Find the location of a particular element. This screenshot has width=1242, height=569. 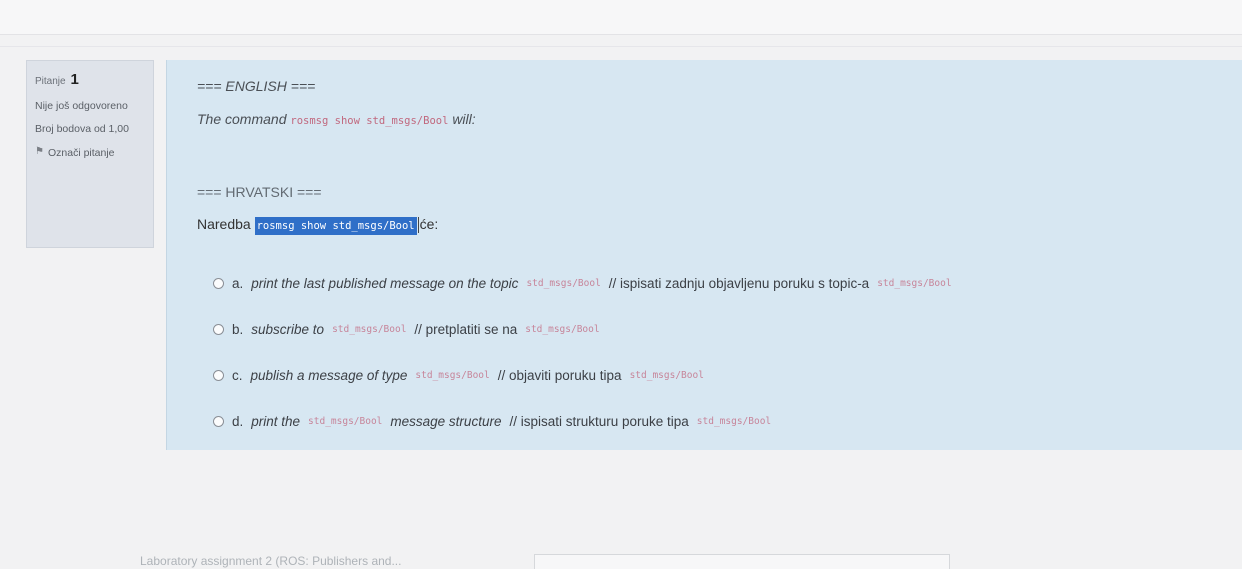

option-letter: b. is located at coordinates (238, 329).